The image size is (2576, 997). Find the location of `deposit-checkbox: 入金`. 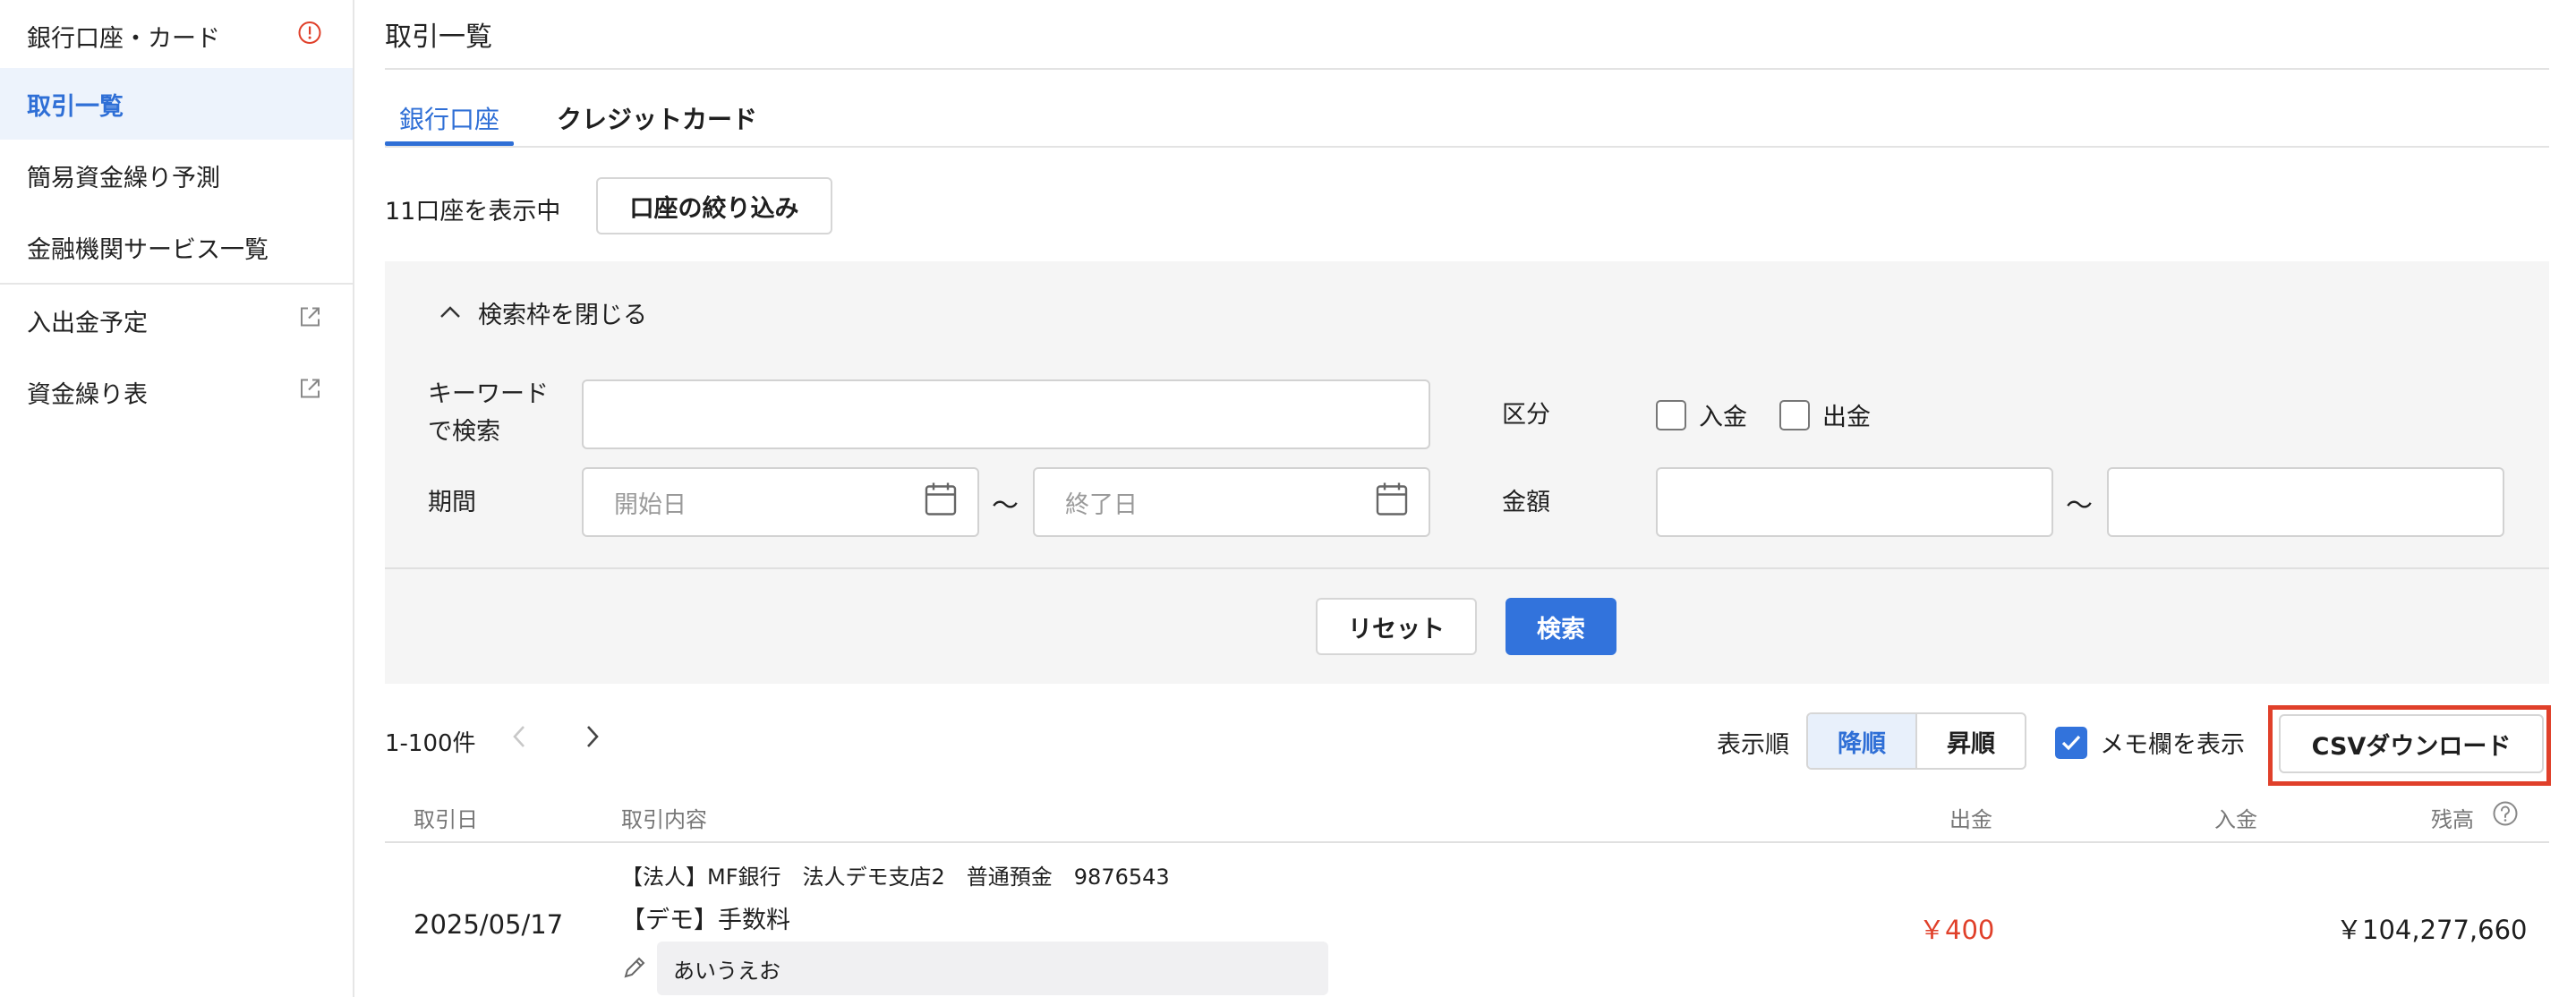

deposit-checkbox: 入金 is located at coordinates (1701, 414).